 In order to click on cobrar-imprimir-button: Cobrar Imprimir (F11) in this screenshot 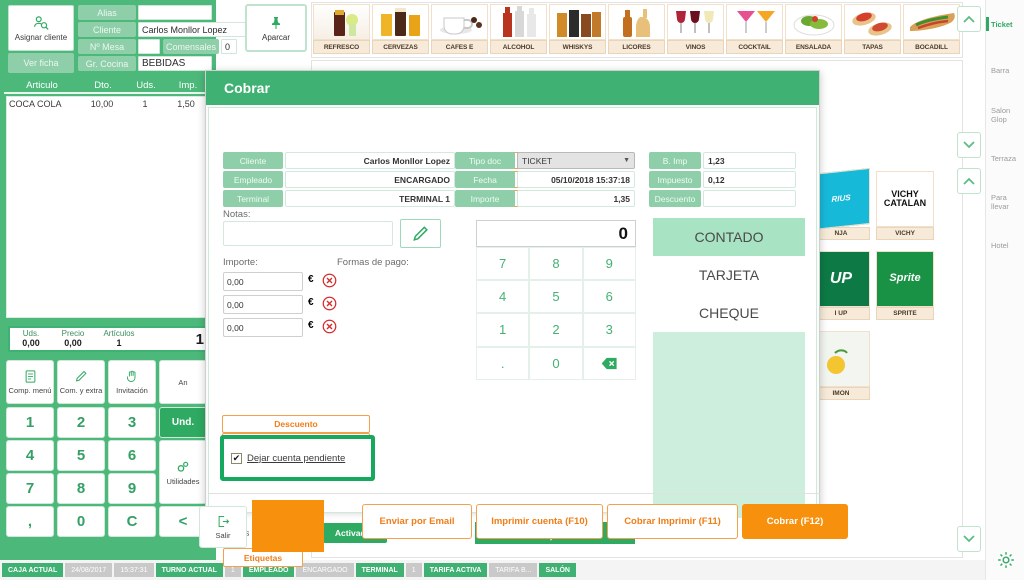, I will do `click(672, 521)`.